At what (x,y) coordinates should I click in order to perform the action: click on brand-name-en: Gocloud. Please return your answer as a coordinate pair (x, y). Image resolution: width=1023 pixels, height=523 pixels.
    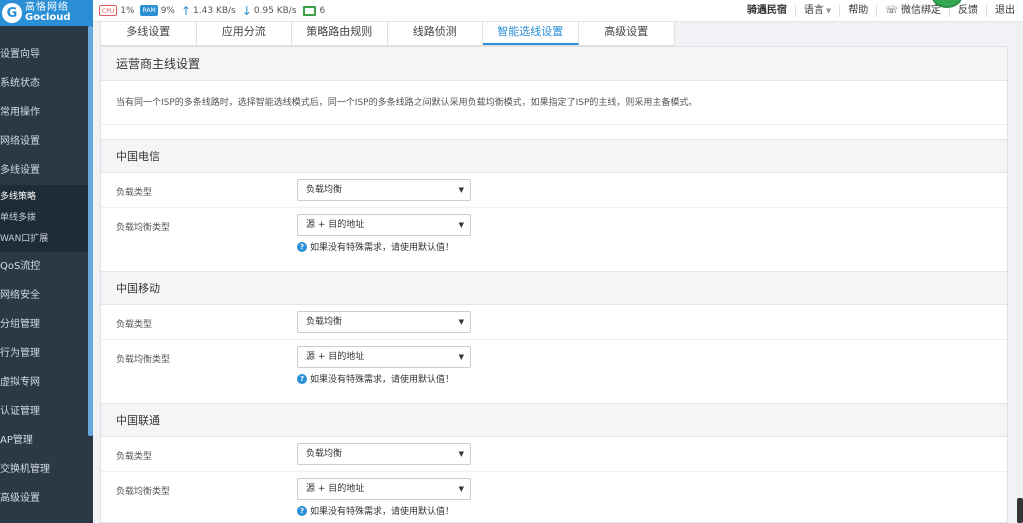
    Looking at the image, I should click on (48, 17).